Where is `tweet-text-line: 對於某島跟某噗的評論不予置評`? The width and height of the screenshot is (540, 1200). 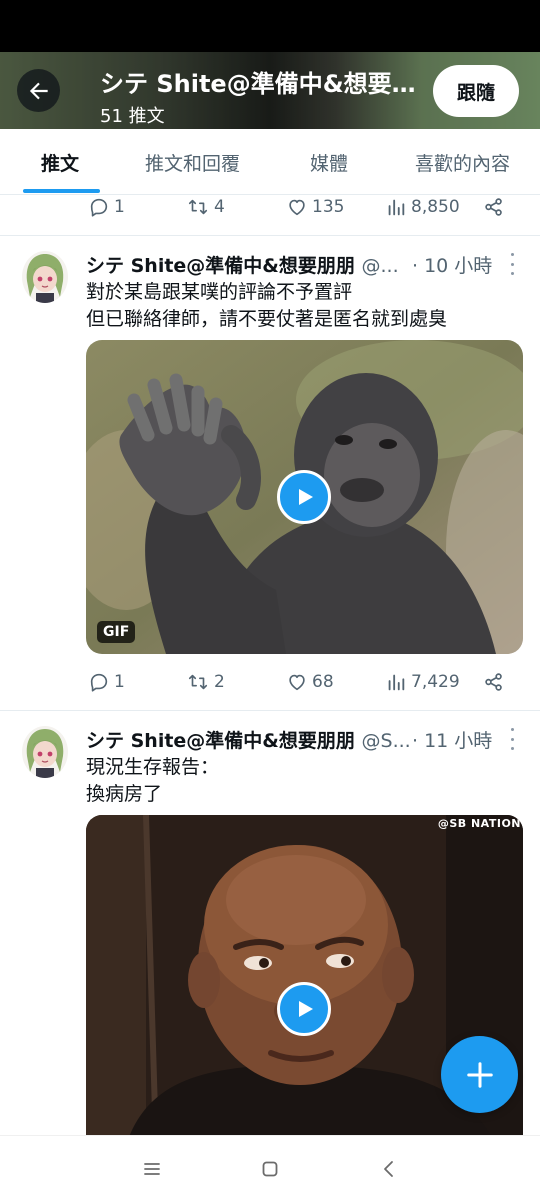 tweet-text-line: 對於某島跟某噗的評論不予置評 is located at coordinates (219, 292).